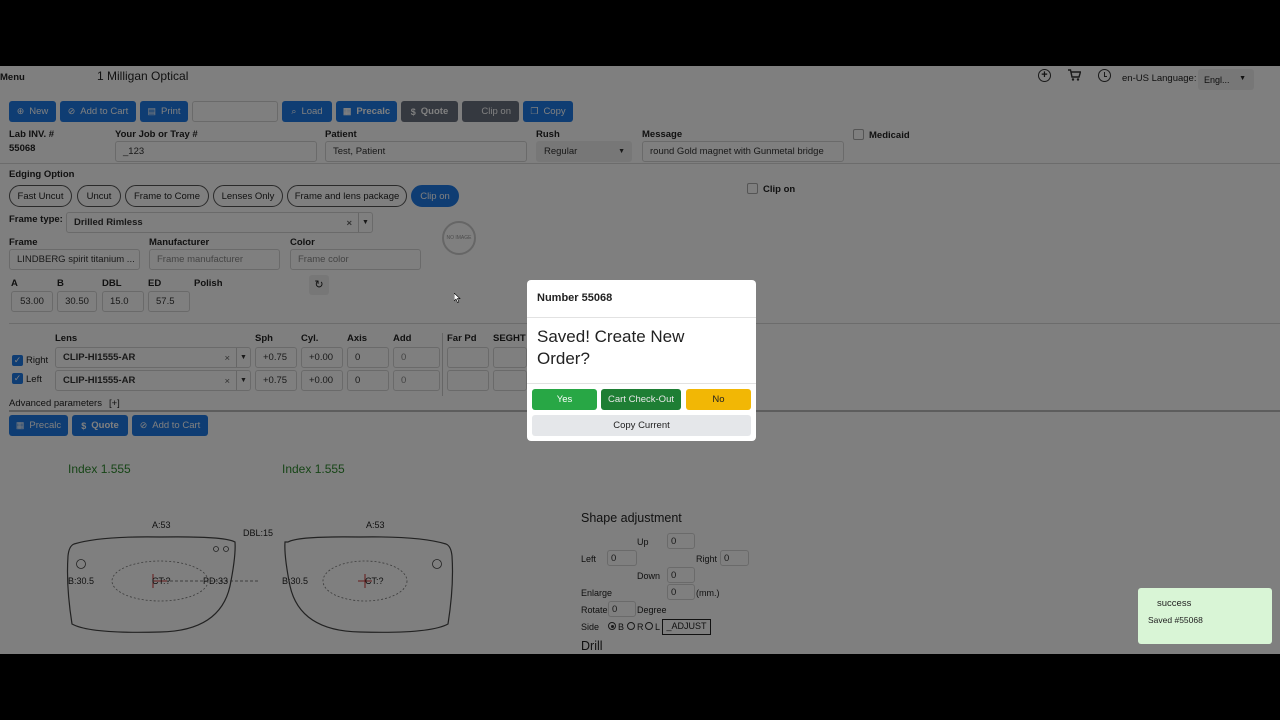 This screenshot has width=1280, height=720. Describe the element at coordinates (457, 299) in the screenshot. I see `mouse-cursor-icon` at that location.